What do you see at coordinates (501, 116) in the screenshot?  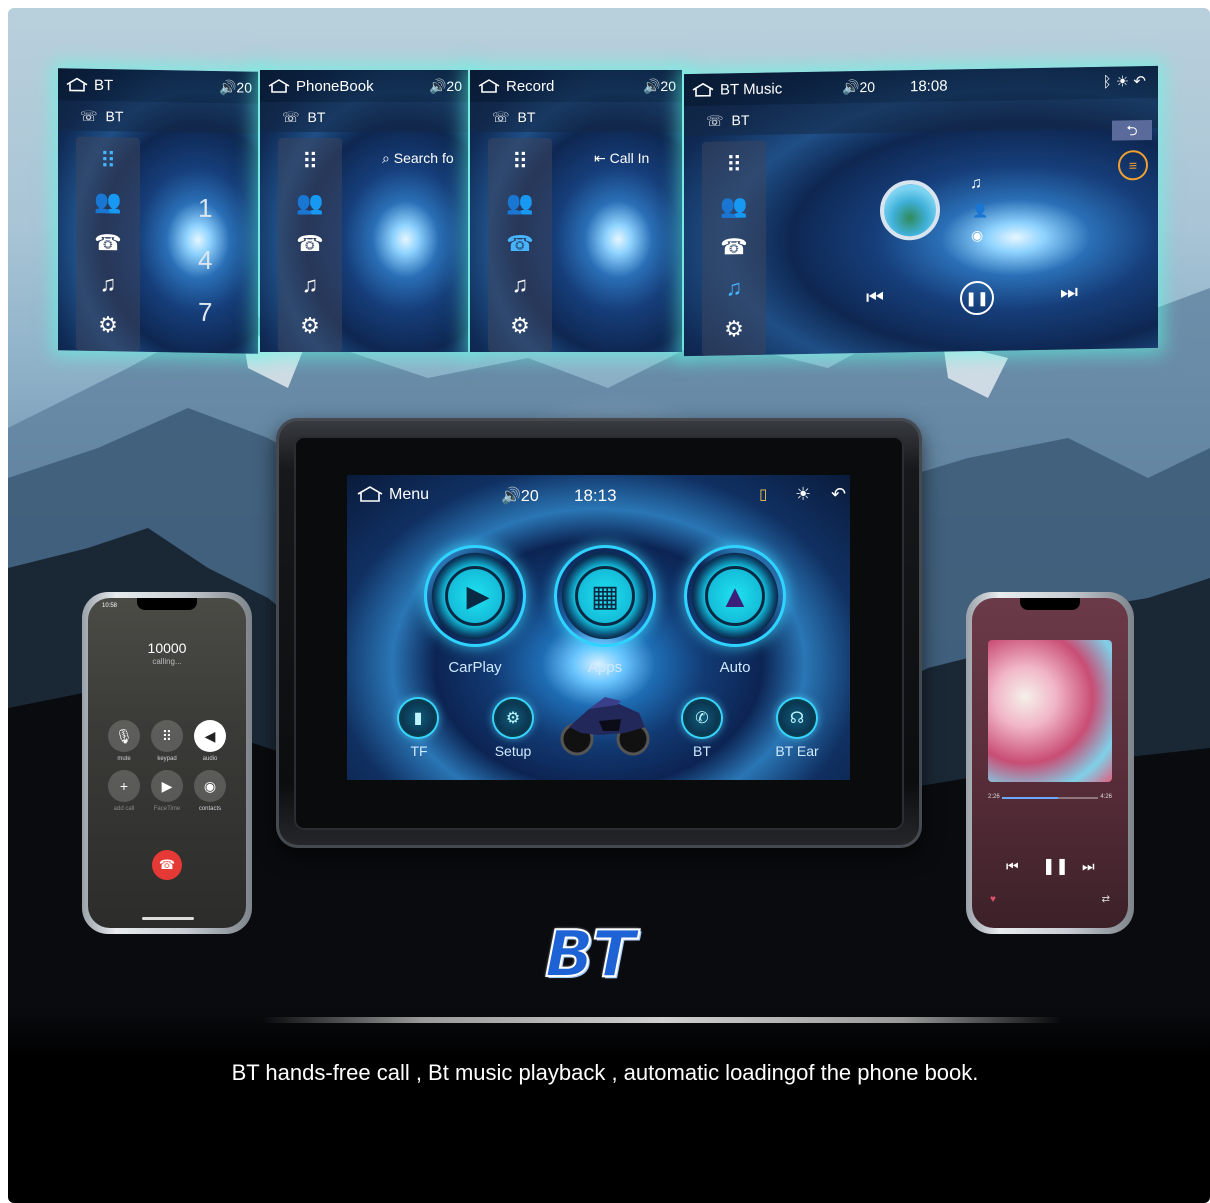 I see `phone-icon: ☏` at bounding box center [501, 116].